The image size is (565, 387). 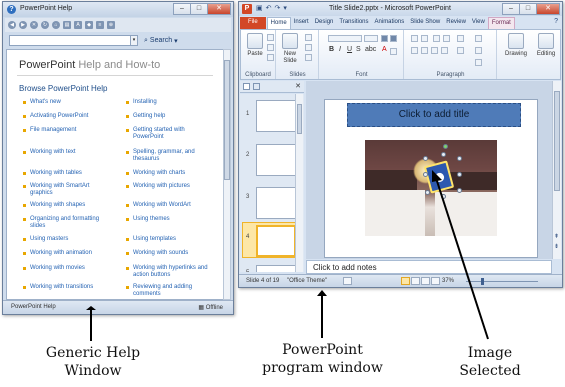 I want to click on undo-icon: ↶, so click(x=269, y=9).